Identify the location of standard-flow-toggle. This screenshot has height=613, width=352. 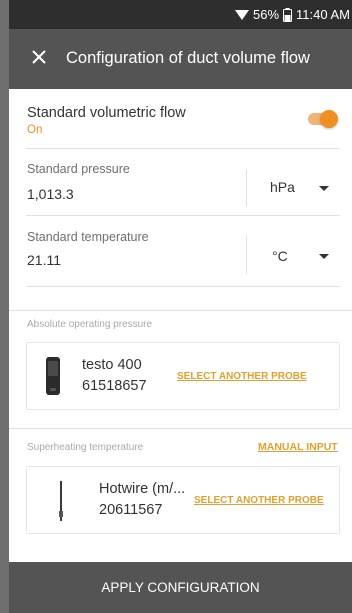
(323, 119).